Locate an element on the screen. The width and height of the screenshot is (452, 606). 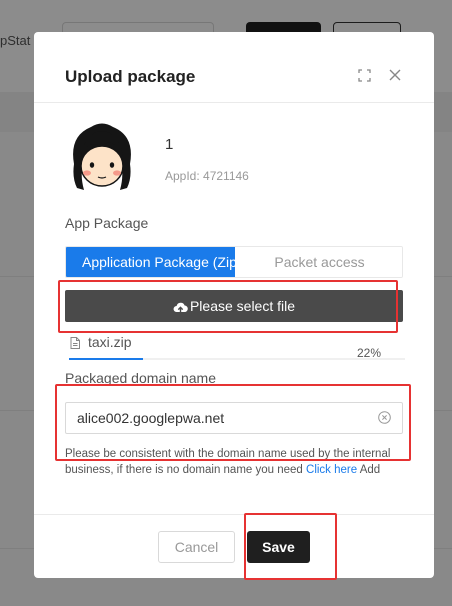
domain-label: Packaged domain name is located at coordinates (140, 378).